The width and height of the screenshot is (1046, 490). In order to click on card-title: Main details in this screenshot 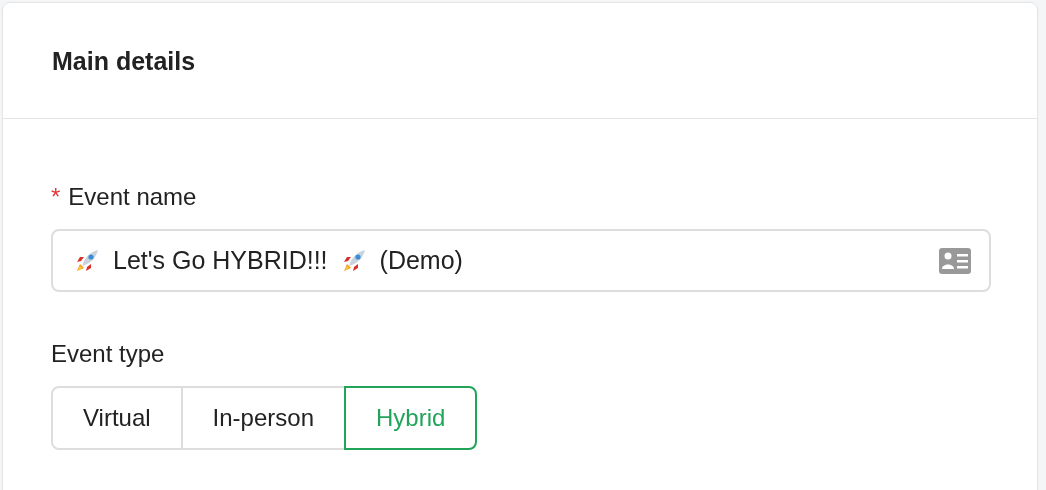, I will do `click(124, 61)`.